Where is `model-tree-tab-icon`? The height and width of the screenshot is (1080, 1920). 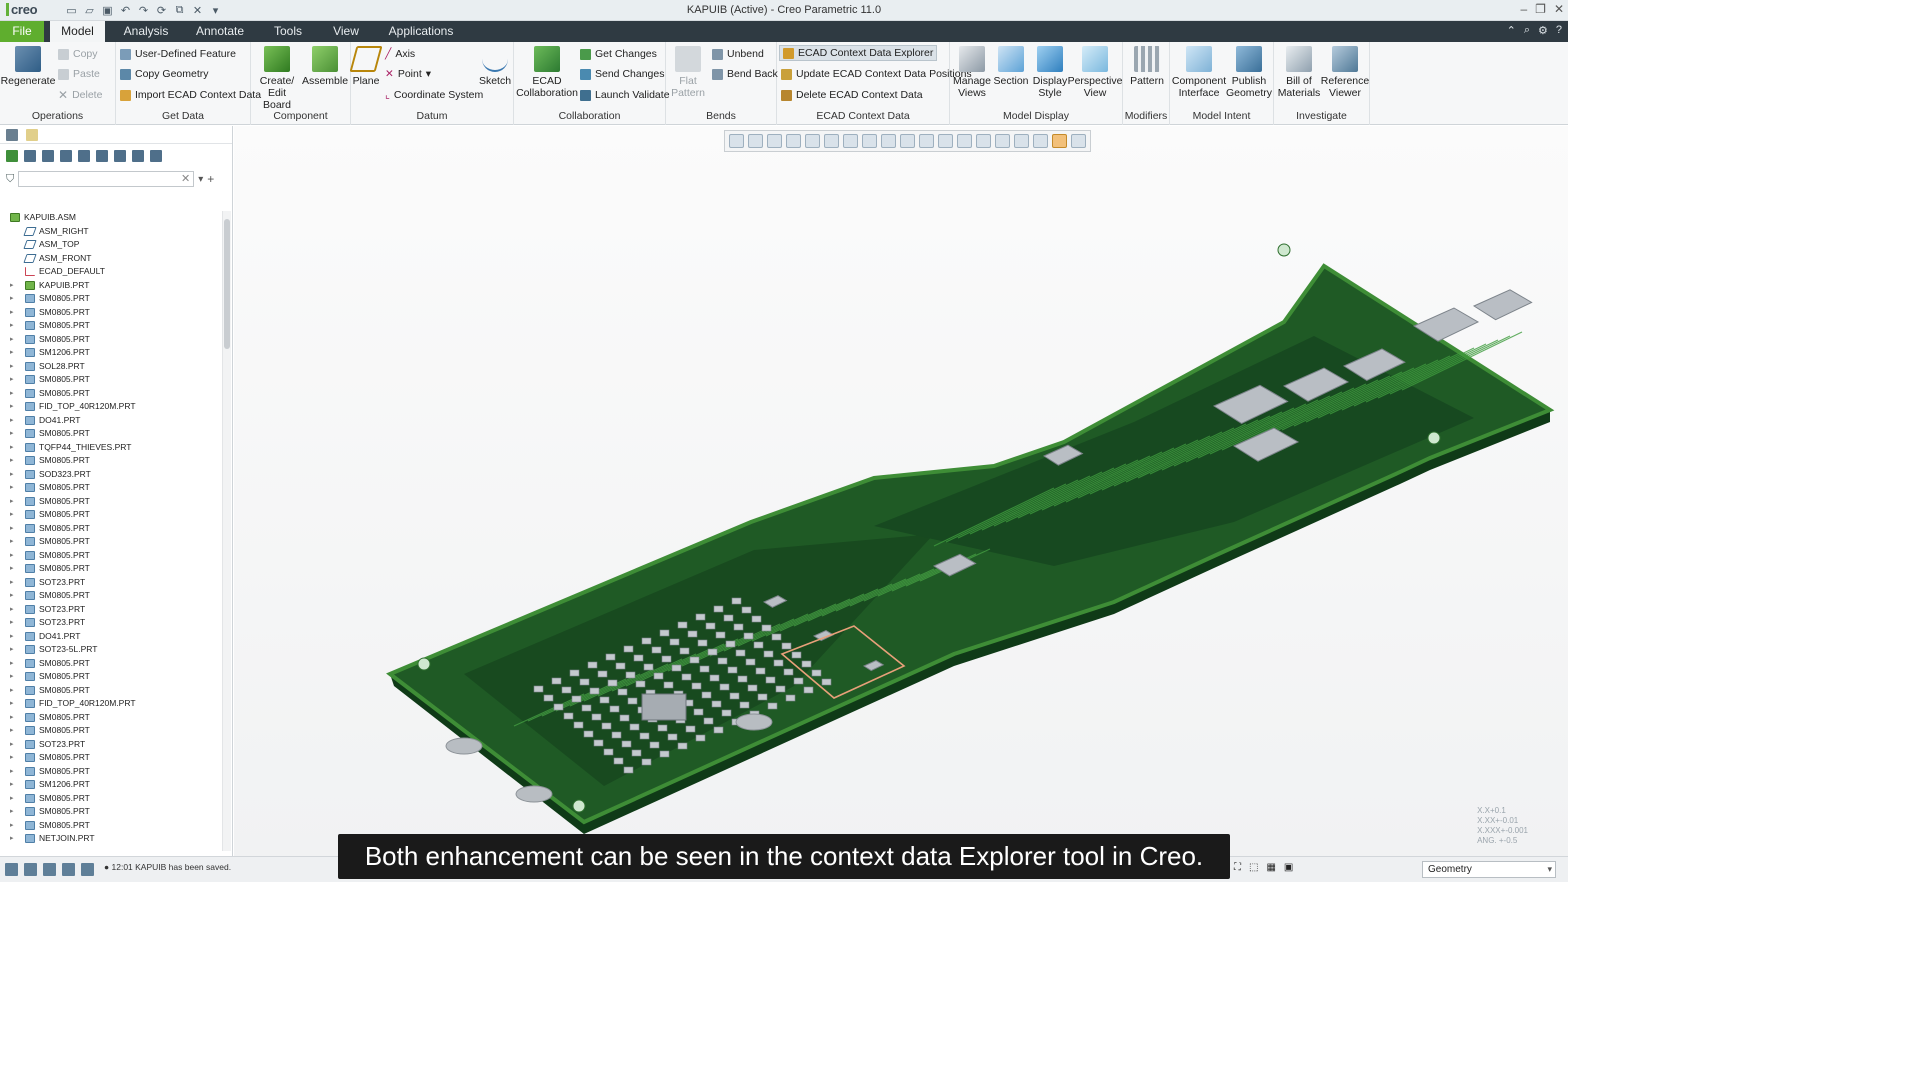 model-tree-tab-icon is located at coordinates (12, 135).